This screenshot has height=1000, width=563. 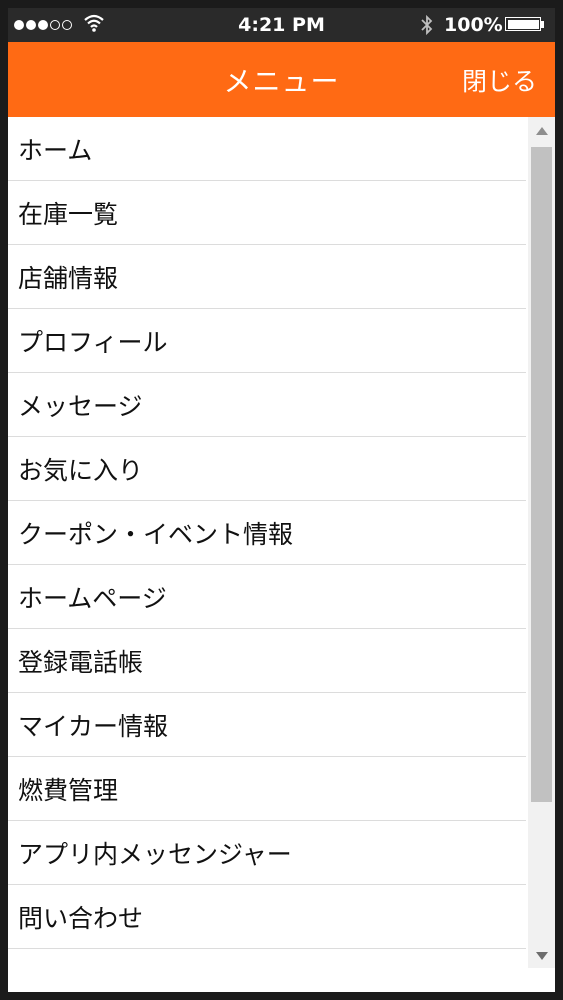 I want to click on menu-item-homepage: ホームページ, so click(x=267, y=597).